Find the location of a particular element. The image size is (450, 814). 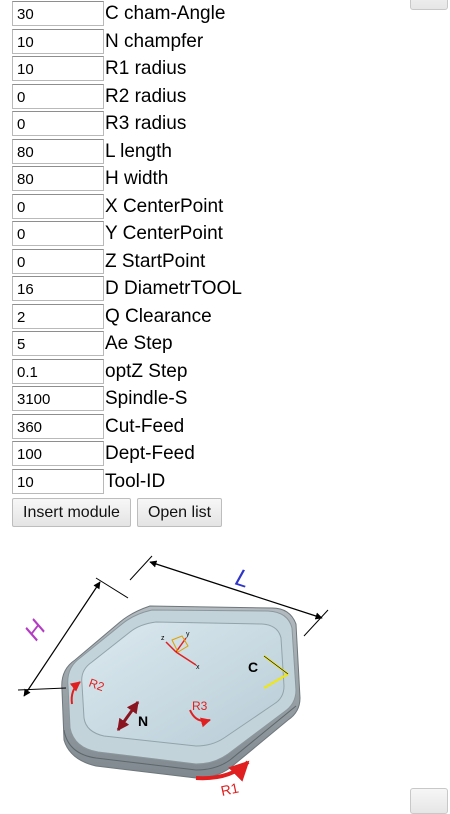

axis-z-label: z is located at coordinates (163, 638).